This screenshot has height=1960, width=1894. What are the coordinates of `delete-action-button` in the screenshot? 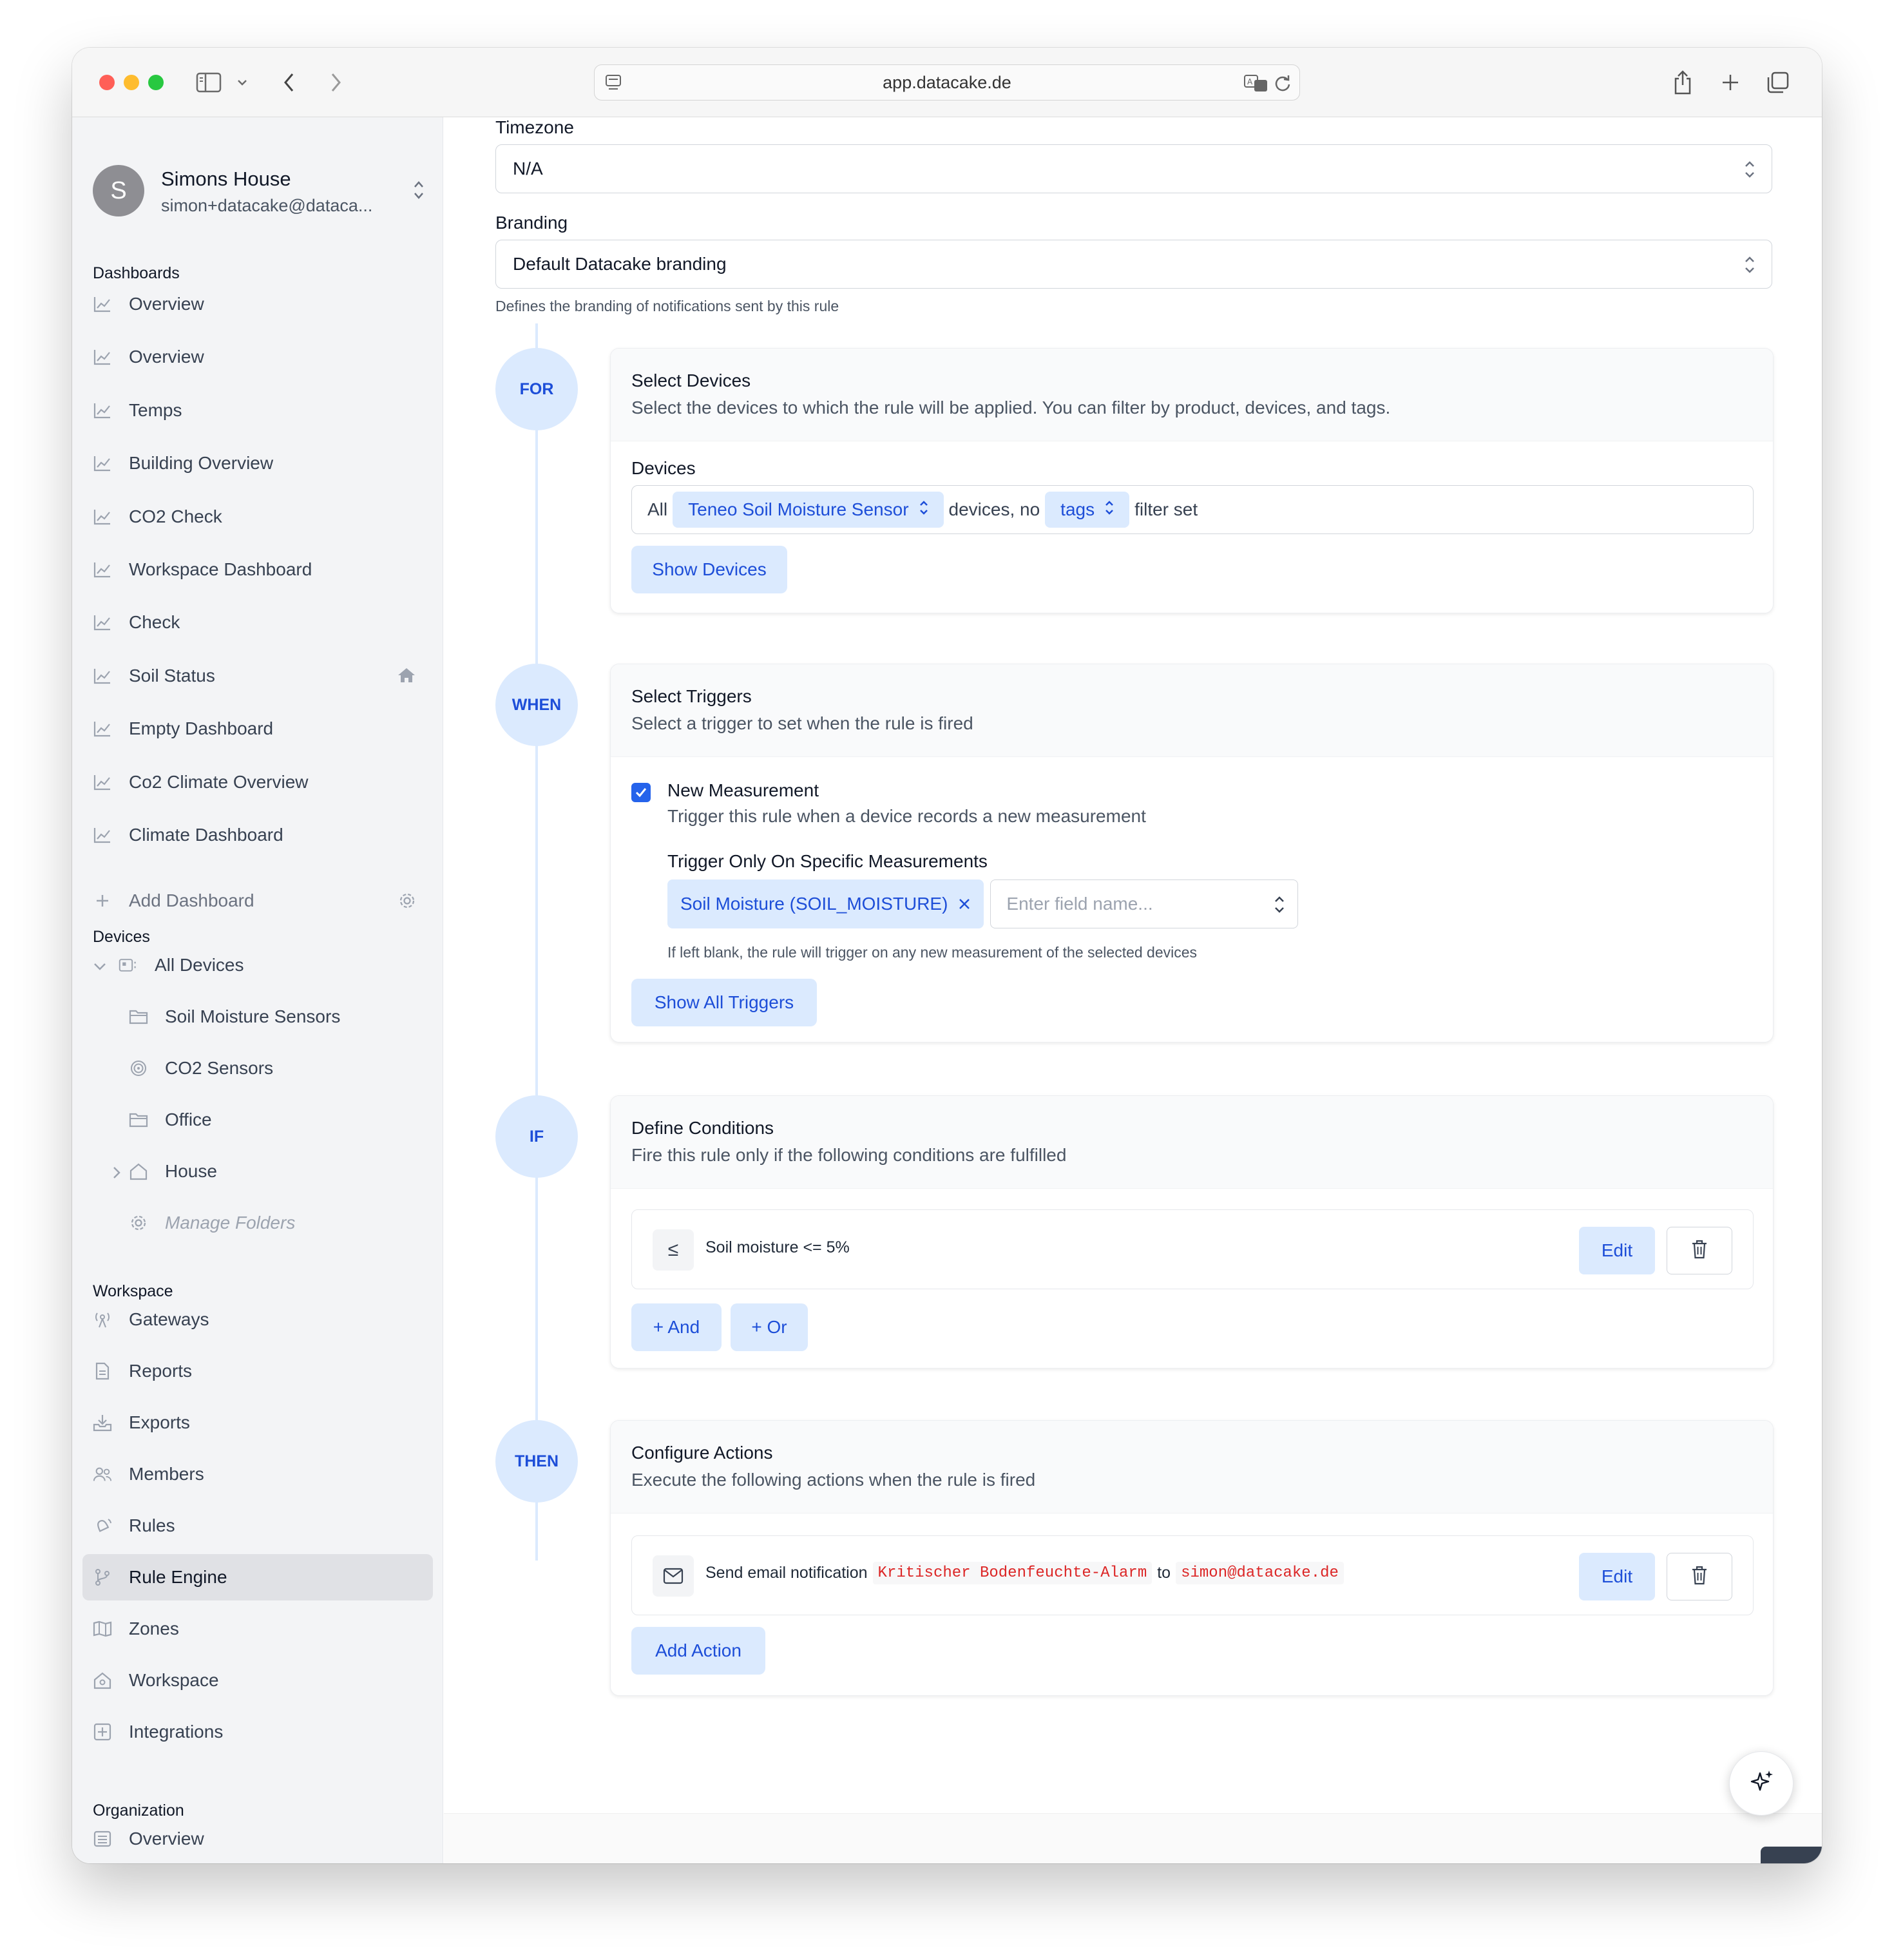 It's located at (1699, 1577).